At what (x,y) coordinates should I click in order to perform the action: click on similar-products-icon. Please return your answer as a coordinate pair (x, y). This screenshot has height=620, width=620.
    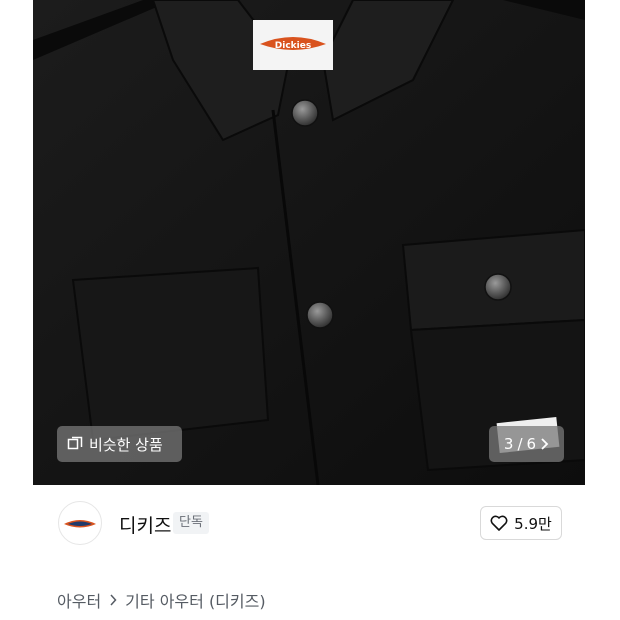
    Looking at the image, I should click on (75, 443).